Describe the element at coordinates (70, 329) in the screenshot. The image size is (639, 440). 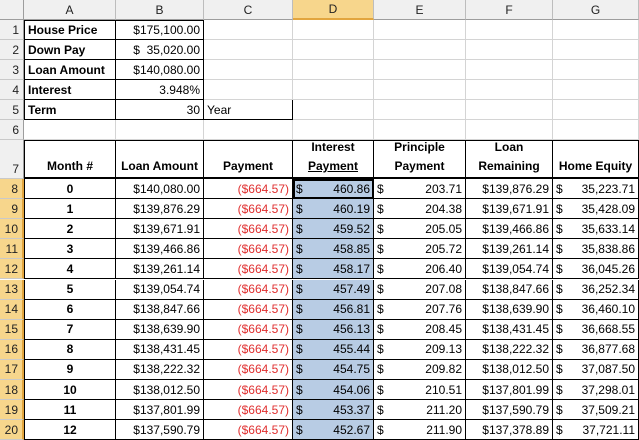
I see `month-cell: 7` at that location.